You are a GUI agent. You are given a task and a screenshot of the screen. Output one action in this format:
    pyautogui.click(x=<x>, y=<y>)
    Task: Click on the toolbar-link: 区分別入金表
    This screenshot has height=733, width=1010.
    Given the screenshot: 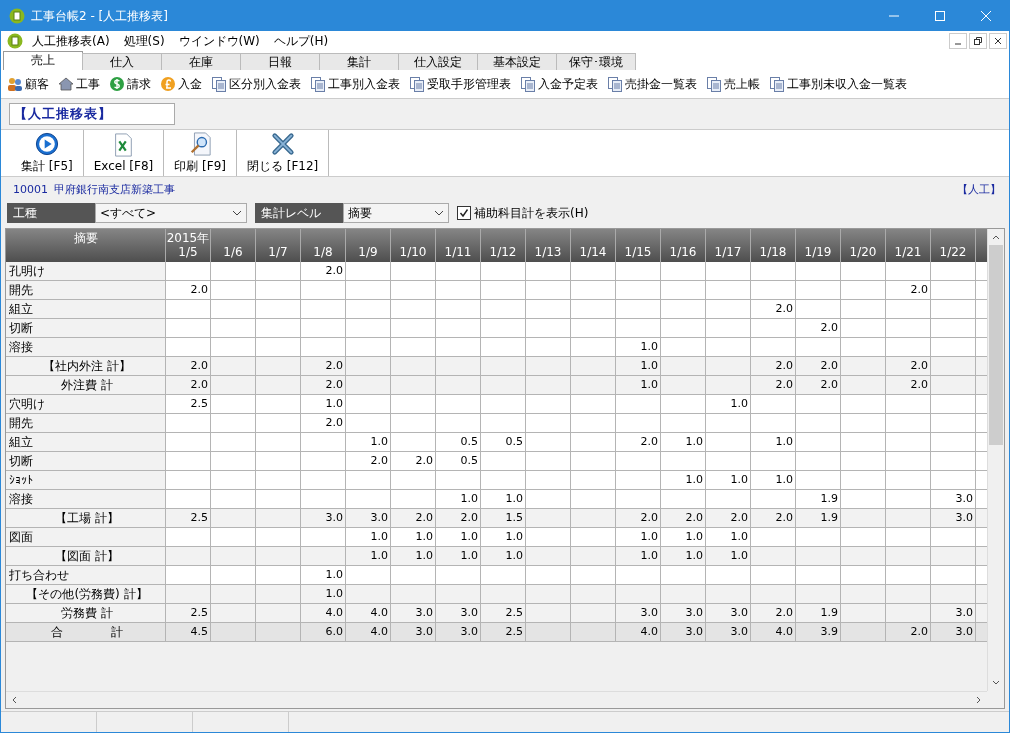 What is the action you would take?
    pyautogui.click(x=265, y=84)
    